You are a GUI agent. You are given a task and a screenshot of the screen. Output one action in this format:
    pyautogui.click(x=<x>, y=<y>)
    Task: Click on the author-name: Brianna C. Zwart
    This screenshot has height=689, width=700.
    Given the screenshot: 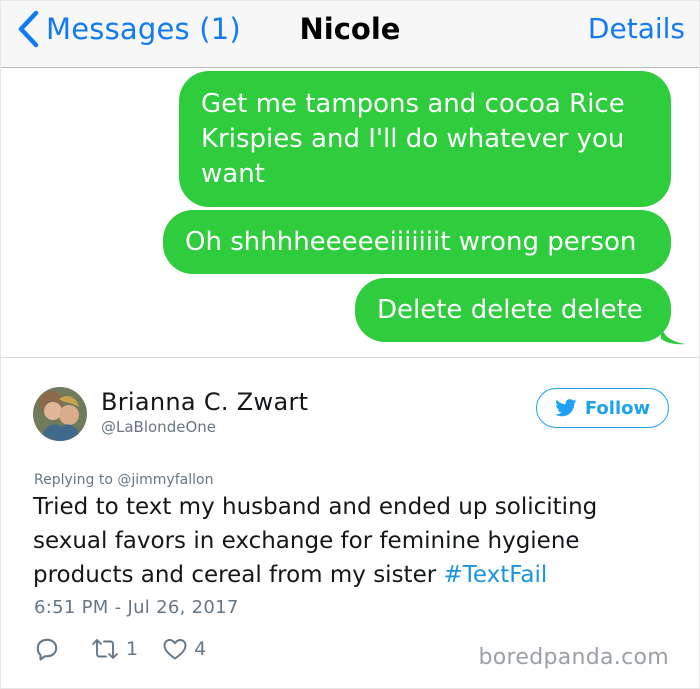 What is the action you would take?
    pyautogui.click(x=204, y=402)
    